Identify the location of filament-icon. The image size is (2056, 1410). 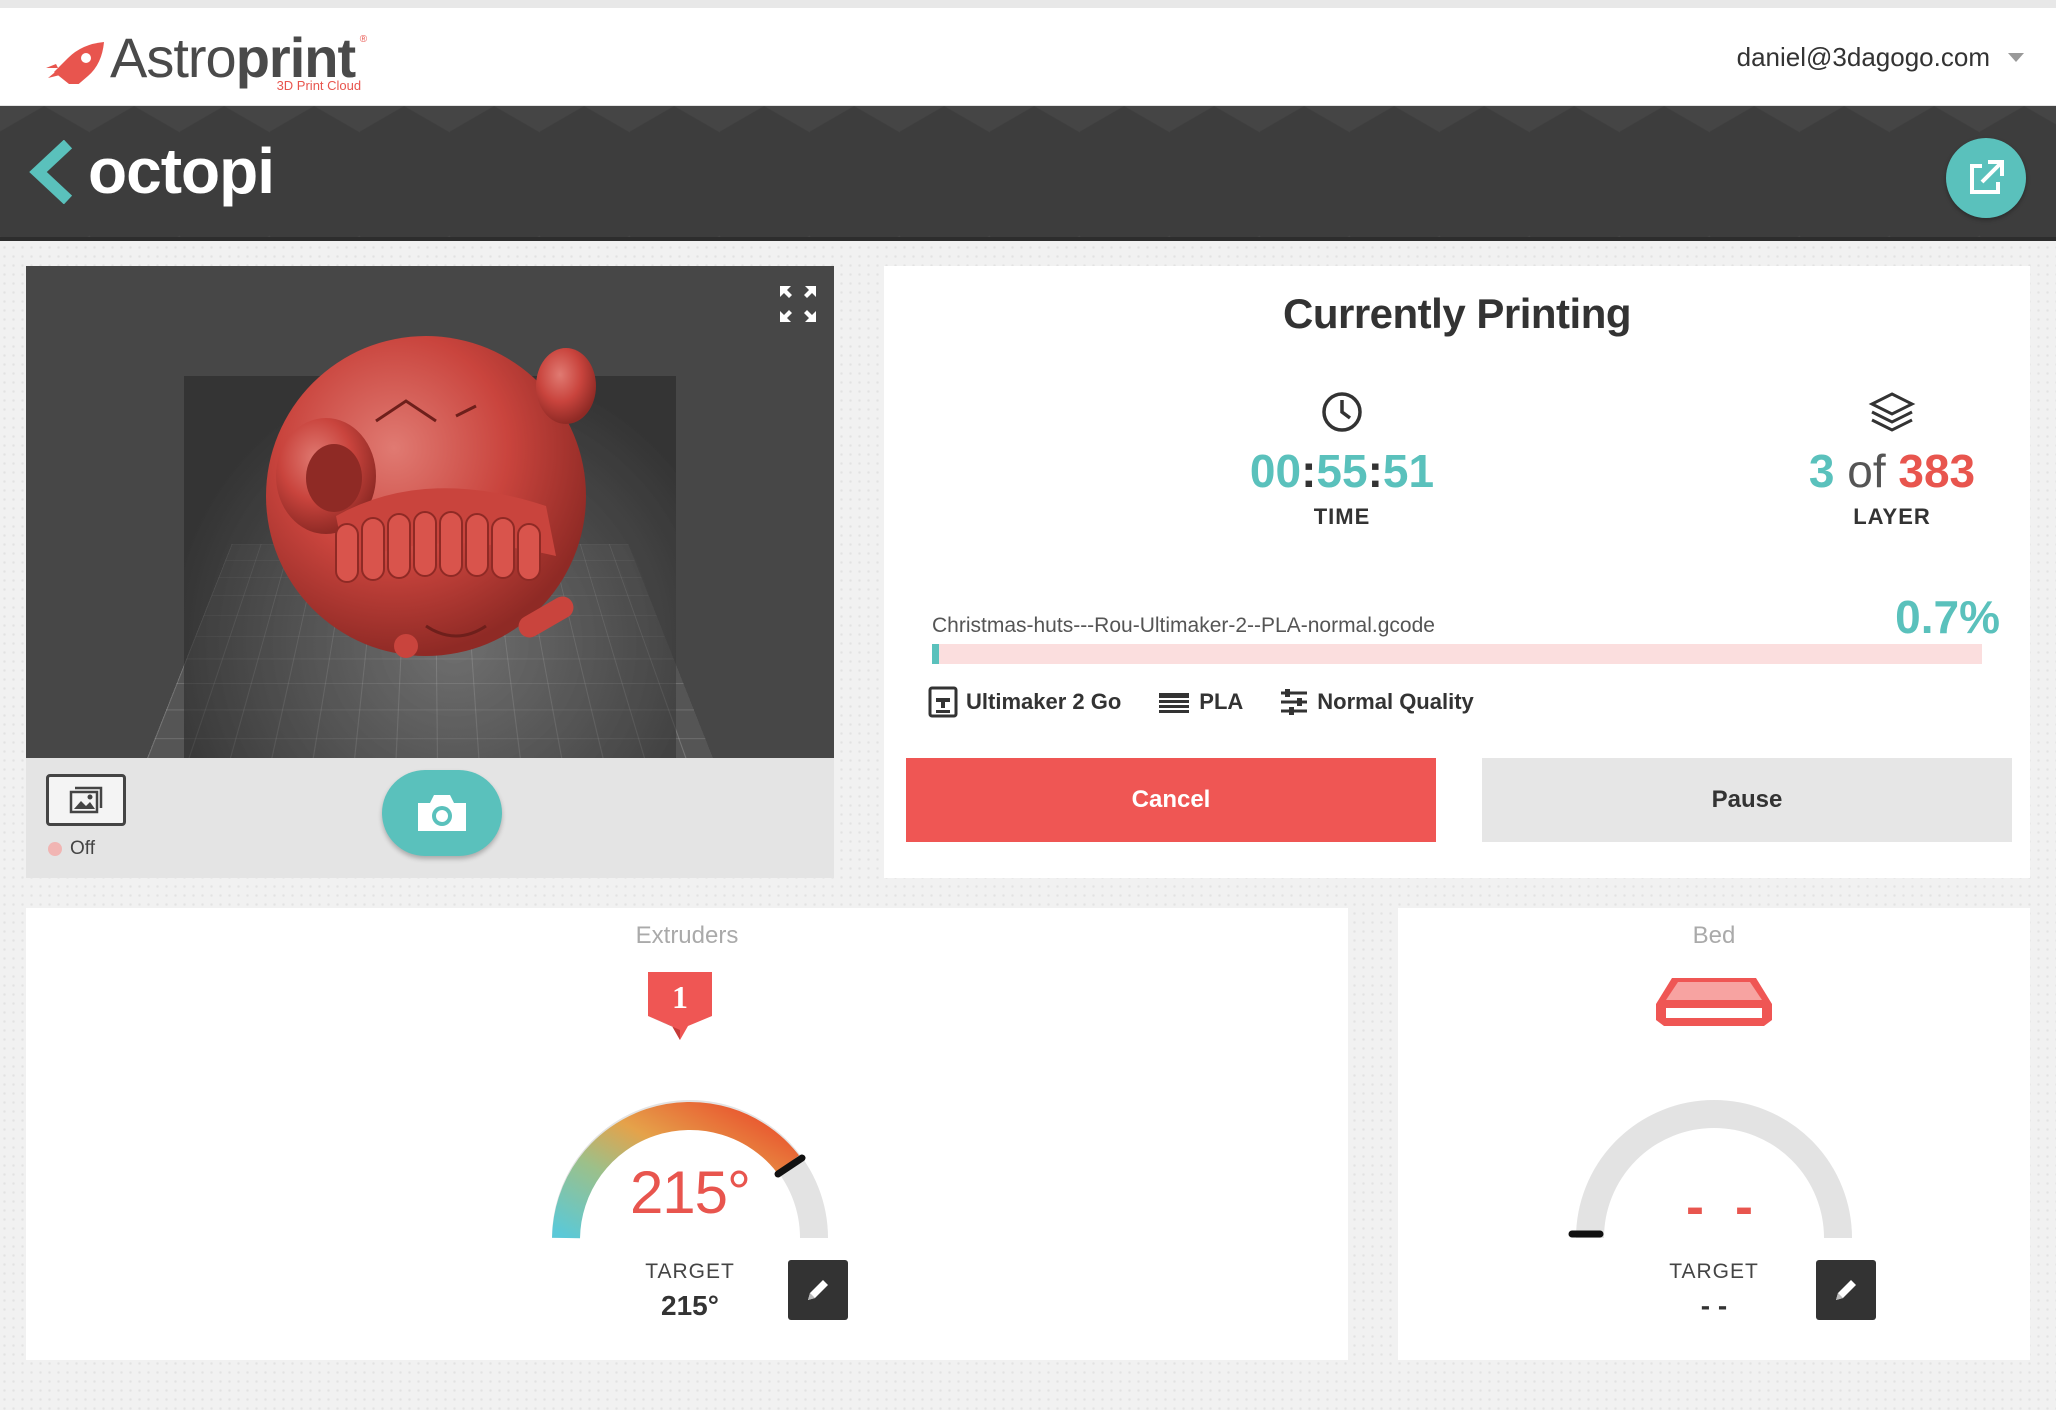
(1174, 703).